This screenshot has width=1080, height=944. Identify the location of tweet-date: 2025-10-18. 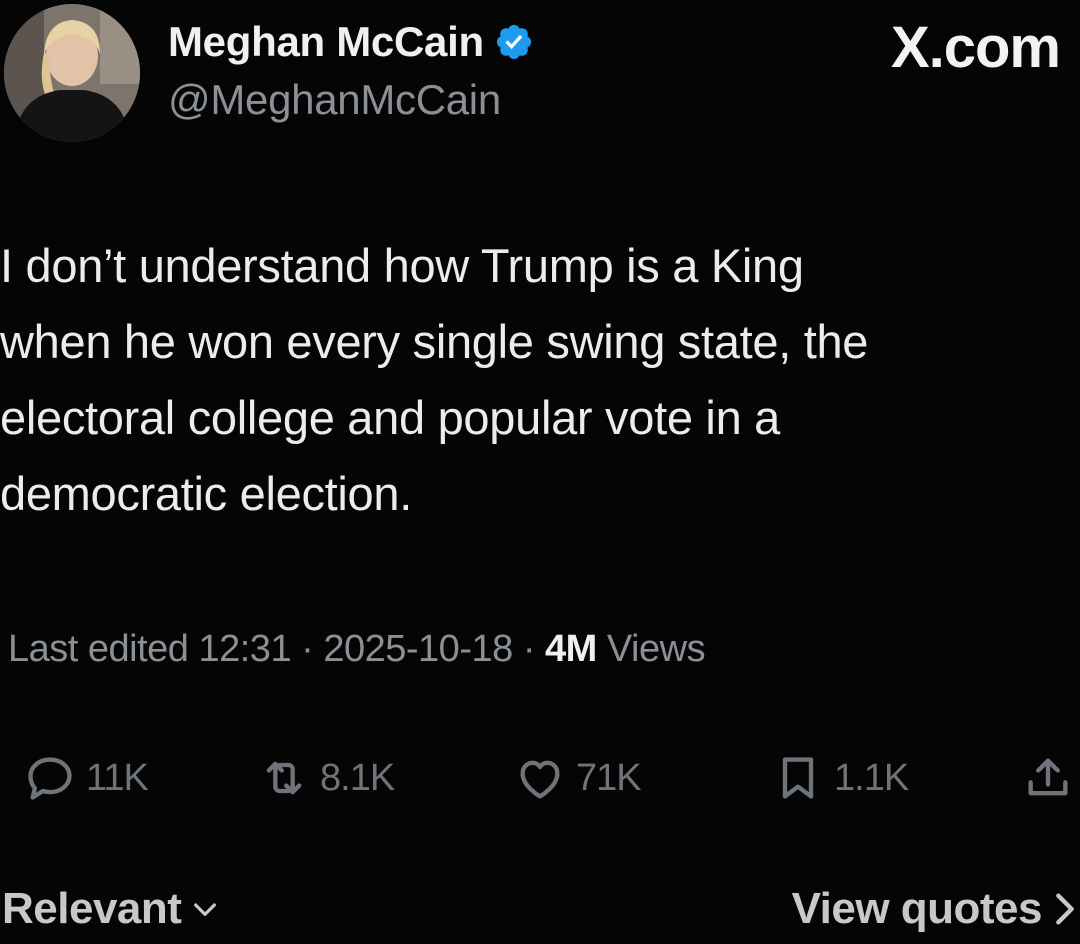
(418, 649).